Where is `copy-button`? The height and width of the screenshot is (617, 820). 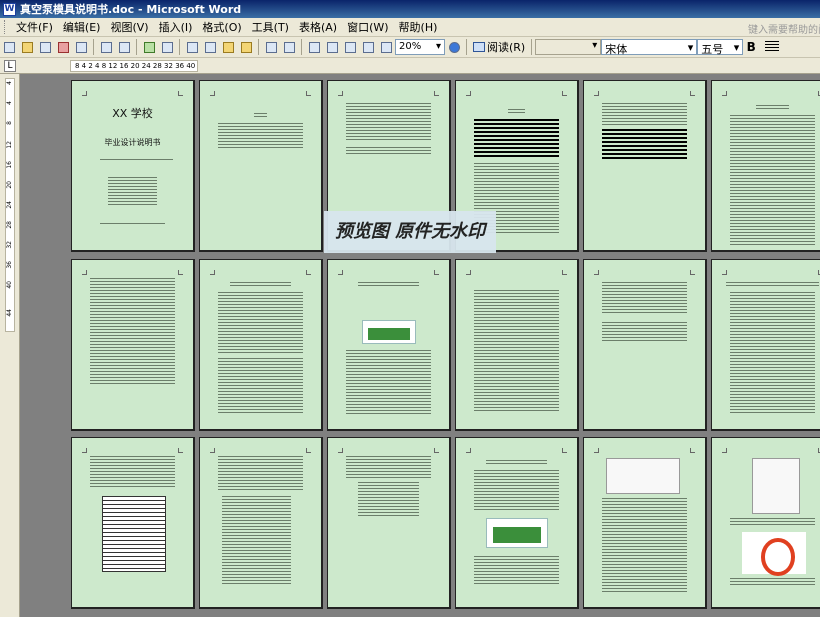
copy-button is located at coordinates (210, 47).